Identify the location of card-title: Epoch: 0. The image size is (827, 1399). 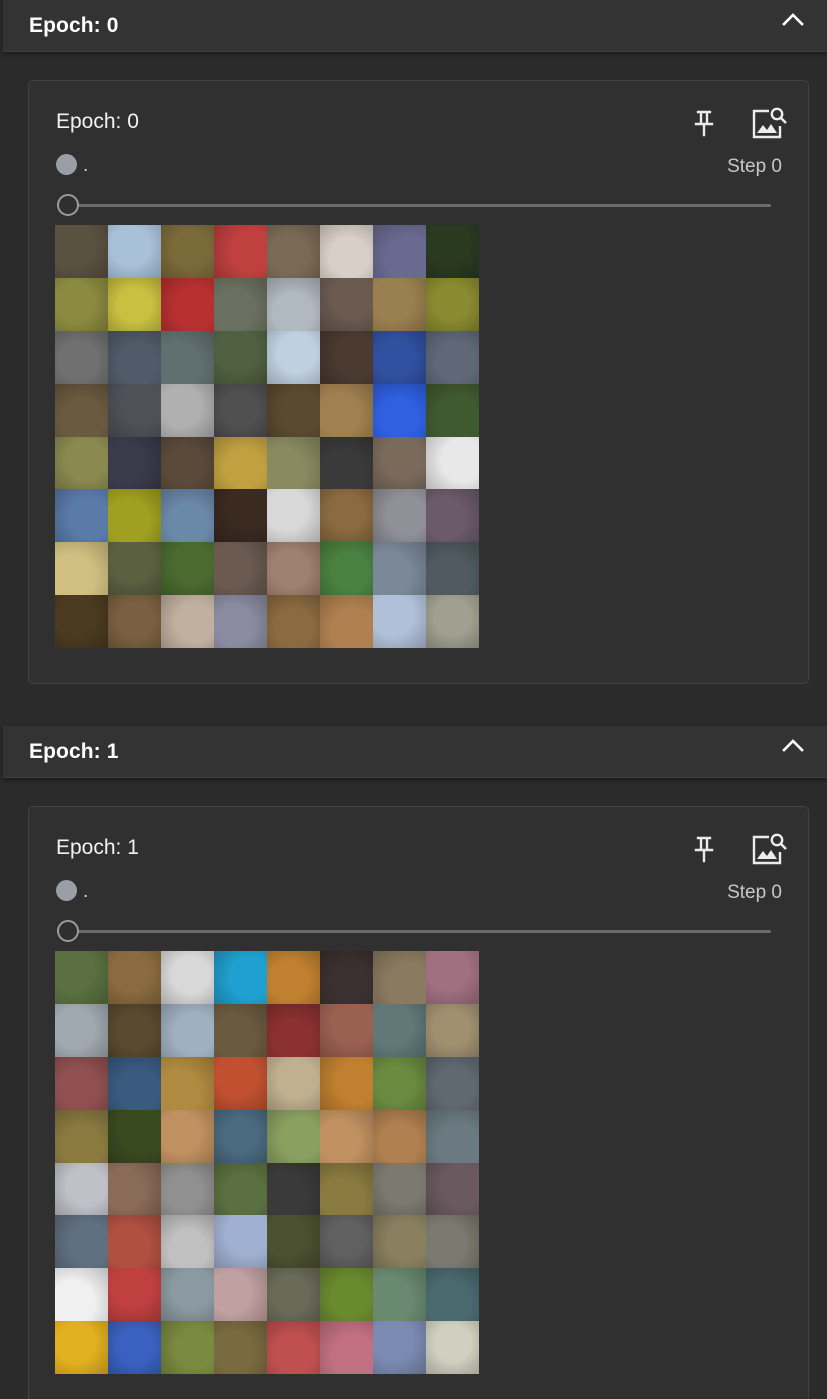
(97, 121).